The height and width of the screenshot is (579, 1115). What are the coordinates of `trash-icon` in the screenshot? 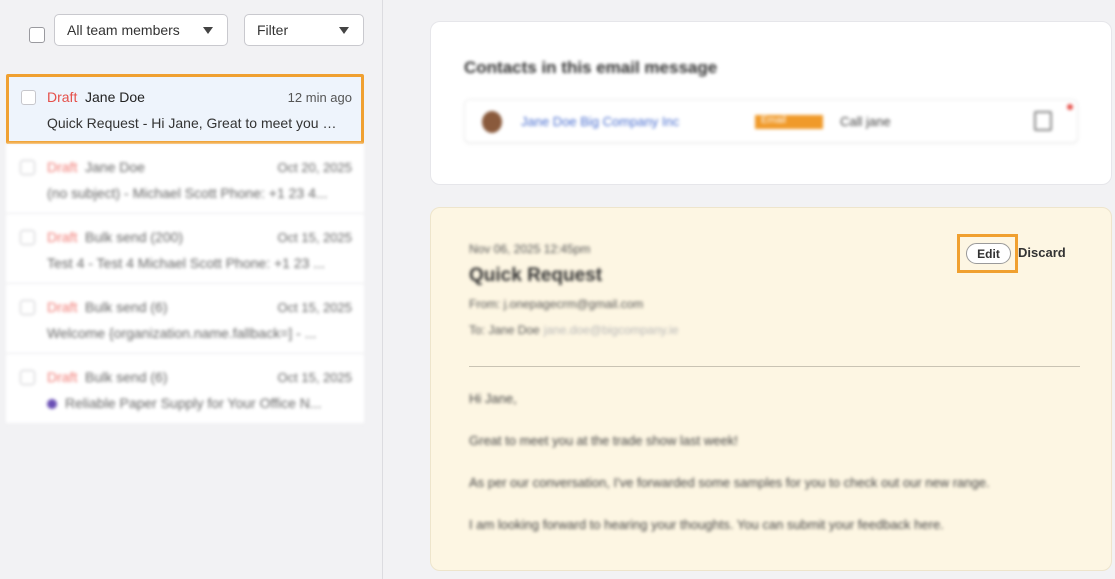 It's located at (1043, 121).